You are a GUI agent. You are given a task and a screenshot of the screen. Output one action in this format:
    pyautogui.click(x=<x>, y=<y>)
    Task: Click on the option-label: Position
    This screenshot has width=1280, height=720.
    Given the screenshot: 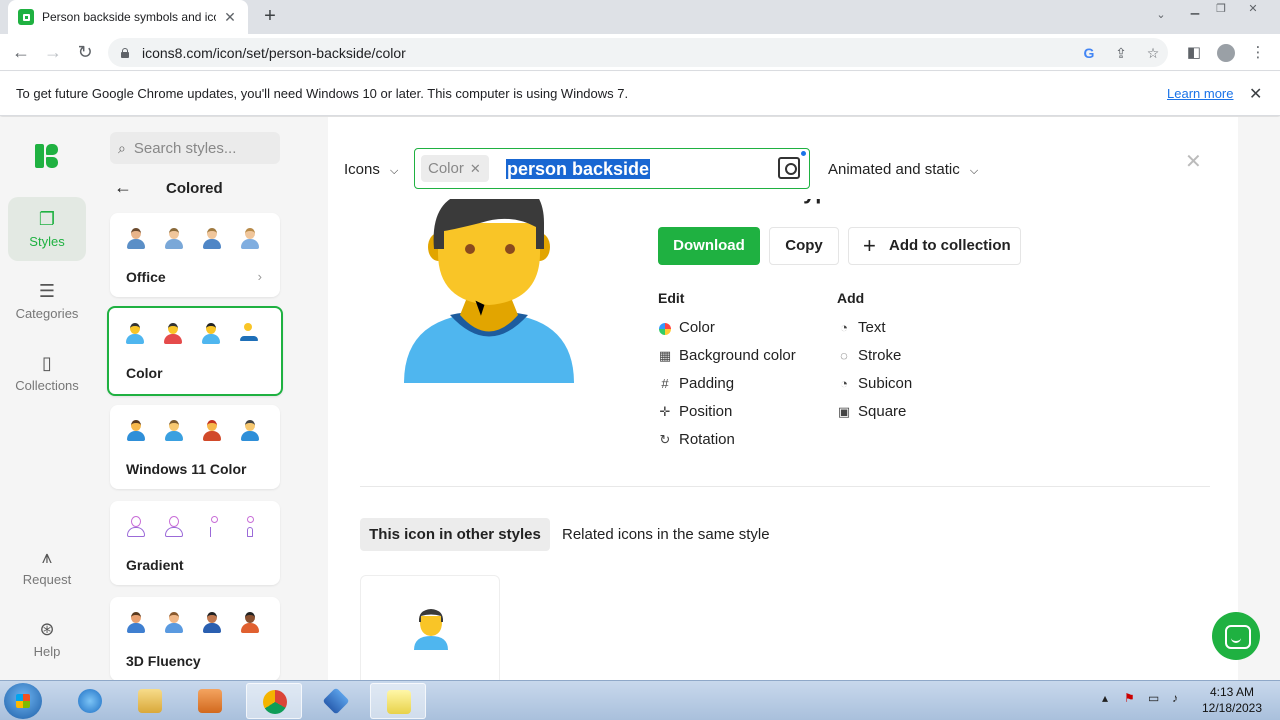 What is the action you would take?
    pyautogui.click(x=706, y=411)
    